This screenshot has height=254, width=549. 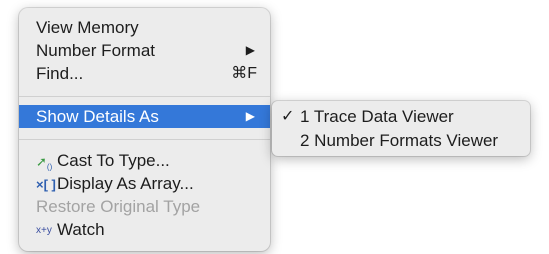 I want to click on submenu-item-label: 2 Number Formats Viewer, so click(x=399, y=140).